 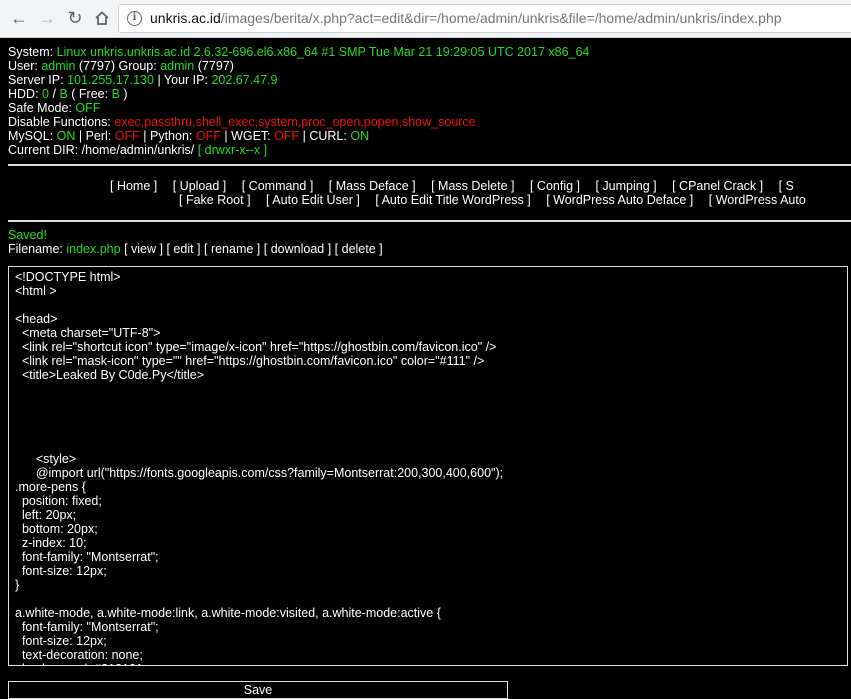 What do you see at coordinates (429, 221) in the screenshot?
I see `divider-bottom` at bounding box center [429, 221].